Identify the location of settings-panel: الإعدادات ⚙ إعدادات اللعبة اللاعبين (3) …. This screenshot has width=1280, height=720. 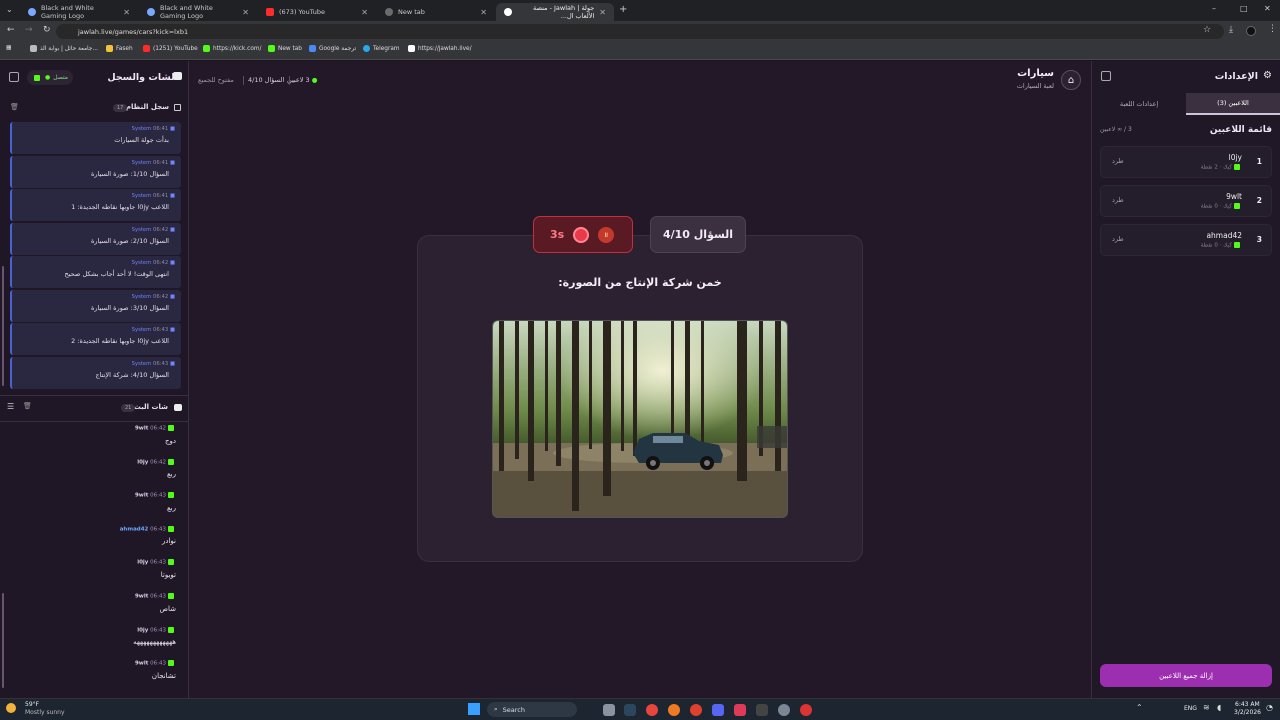
(1185, 379).